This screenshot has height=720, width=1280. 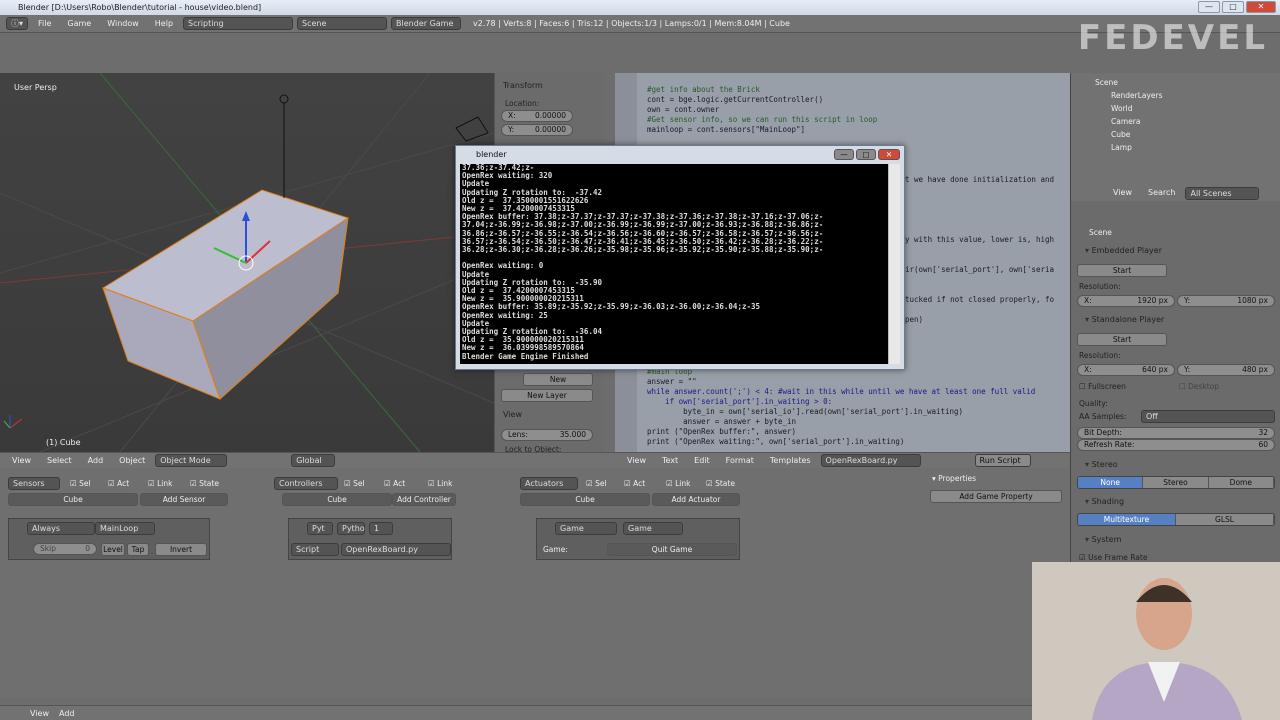 What do you see at coordinates (123, 24) in the screenshot?
I see `menu-window: Window` at bounding box center [123, 24].